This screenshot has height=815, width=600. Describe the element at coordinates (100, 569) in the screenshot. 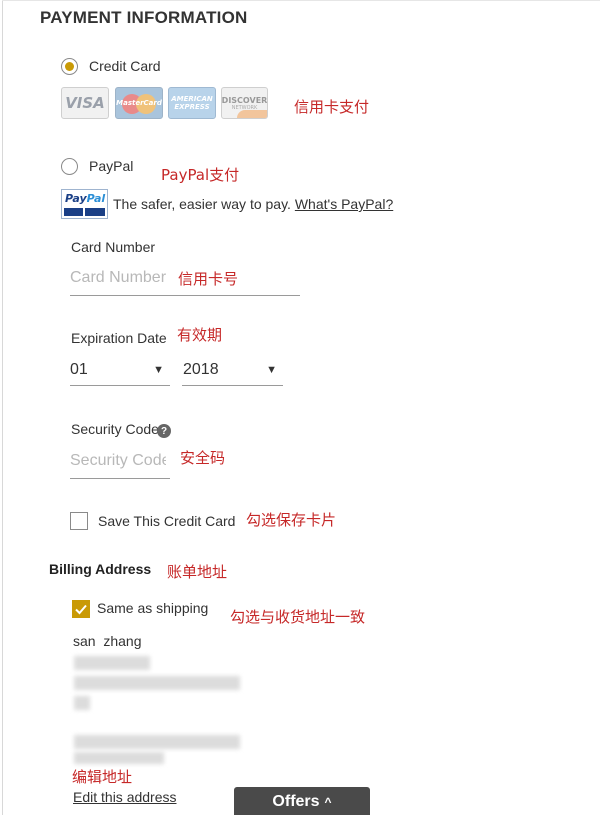

I see `billing-address-title: Billing Address` at that location.